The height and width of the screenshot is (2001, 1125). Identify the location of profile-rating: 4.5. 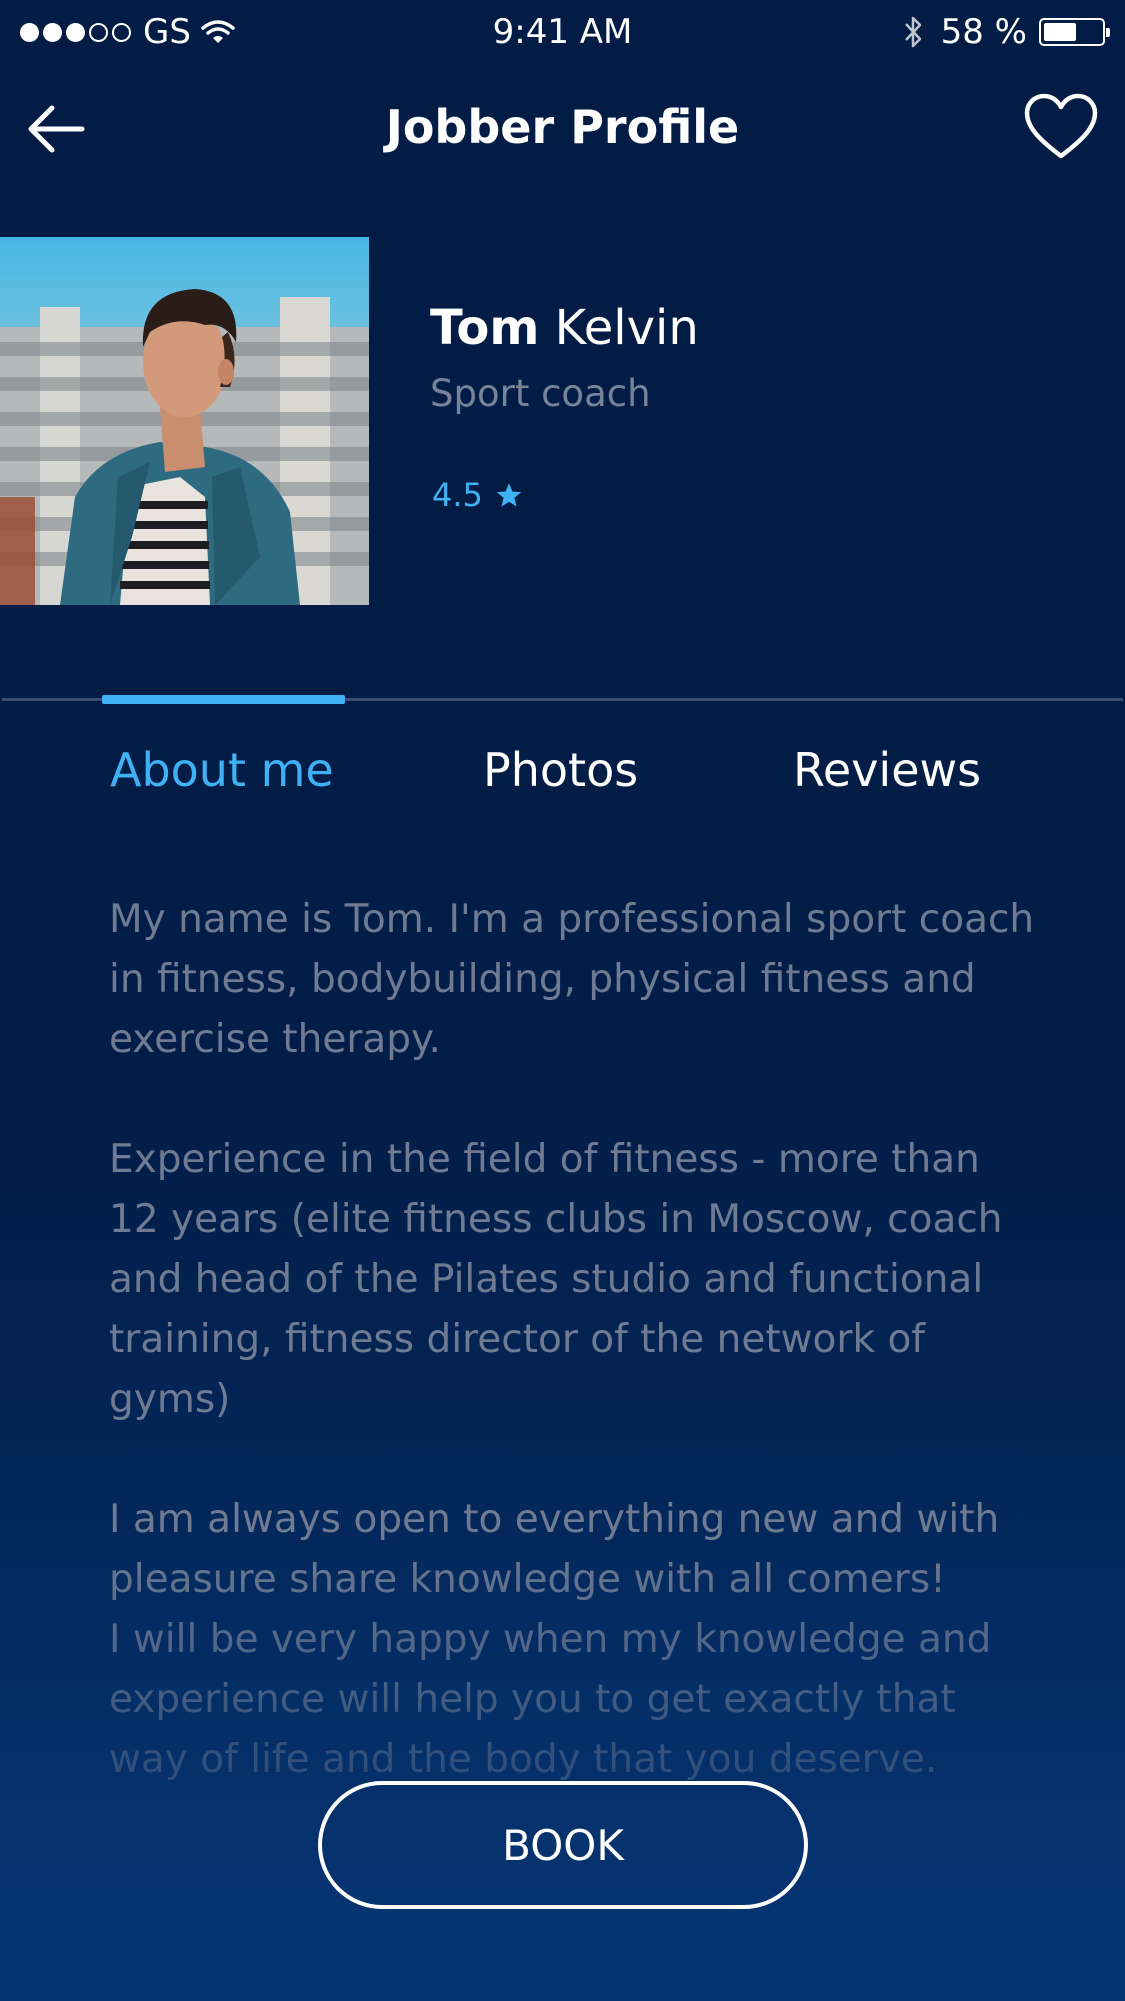
(477, 495).